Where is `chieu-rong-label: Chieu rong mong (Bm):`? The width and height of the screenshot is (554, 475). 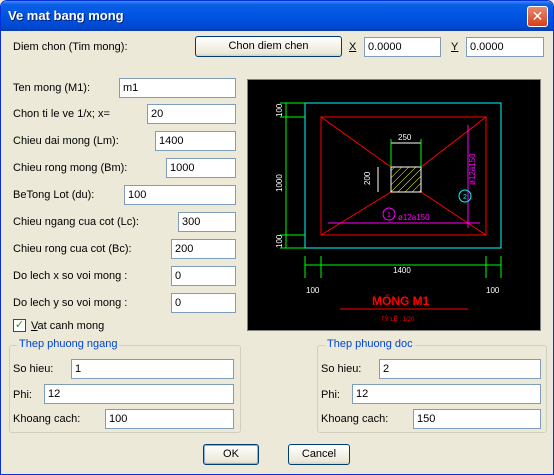 chieu-rong-label: Chieu rong mong (Bm): is located at coordinates (70, 168).